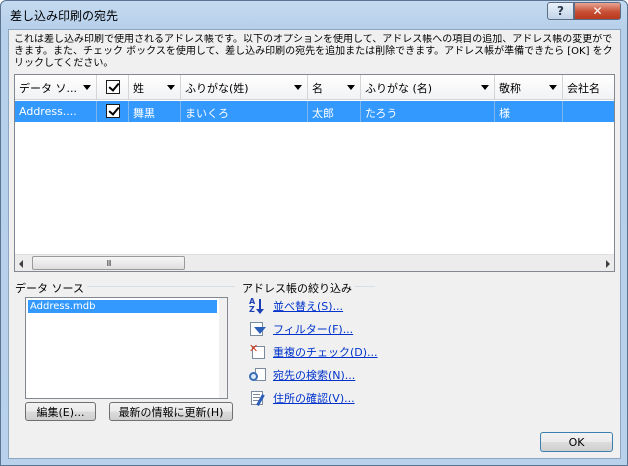 The height and width of the screenshot is (466, 628). I want to click on scroll-right-icon, so click(608, 264).